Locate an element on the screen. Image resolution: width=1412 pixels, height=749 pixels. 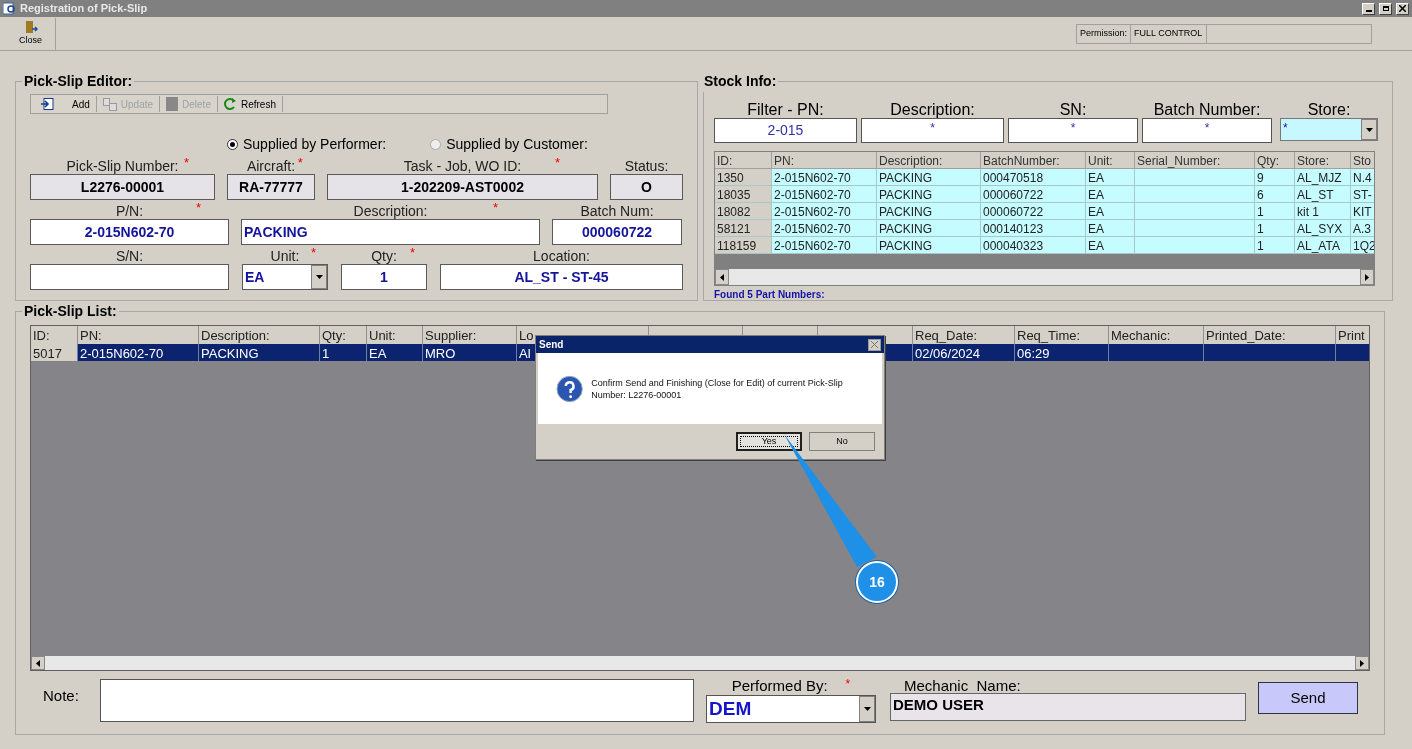
table-cell: kit 1 is located at coordinates (1323, 211).